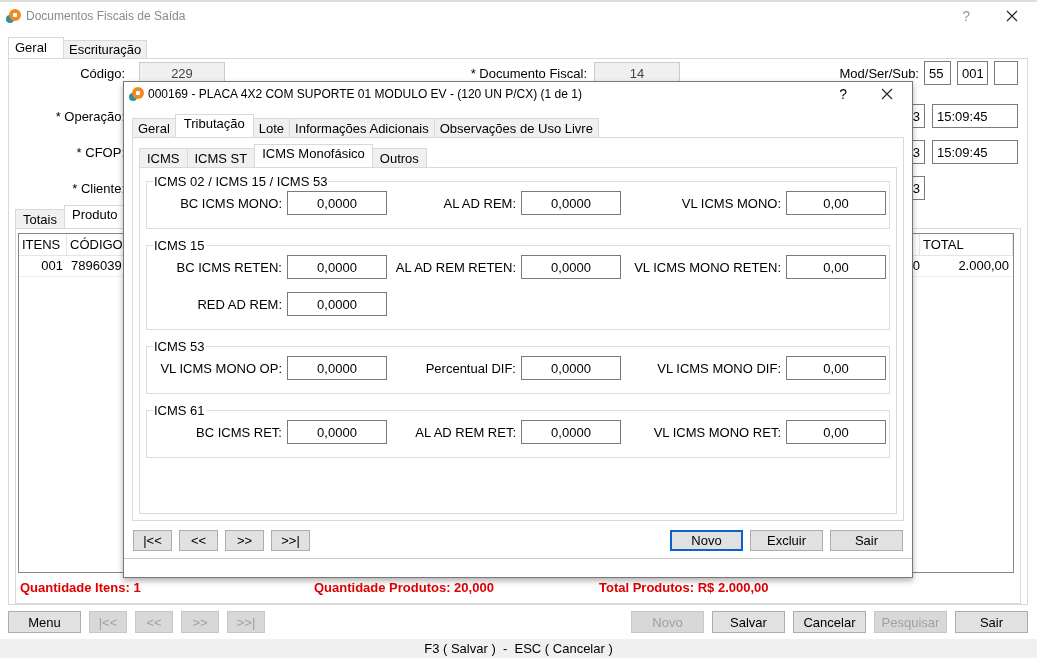 The width and height of the screenshot is (1037, 658). What do you see at coordinates (244, 540) in the screenshot?
I see `button: >>` at bounding box center [244, 540].